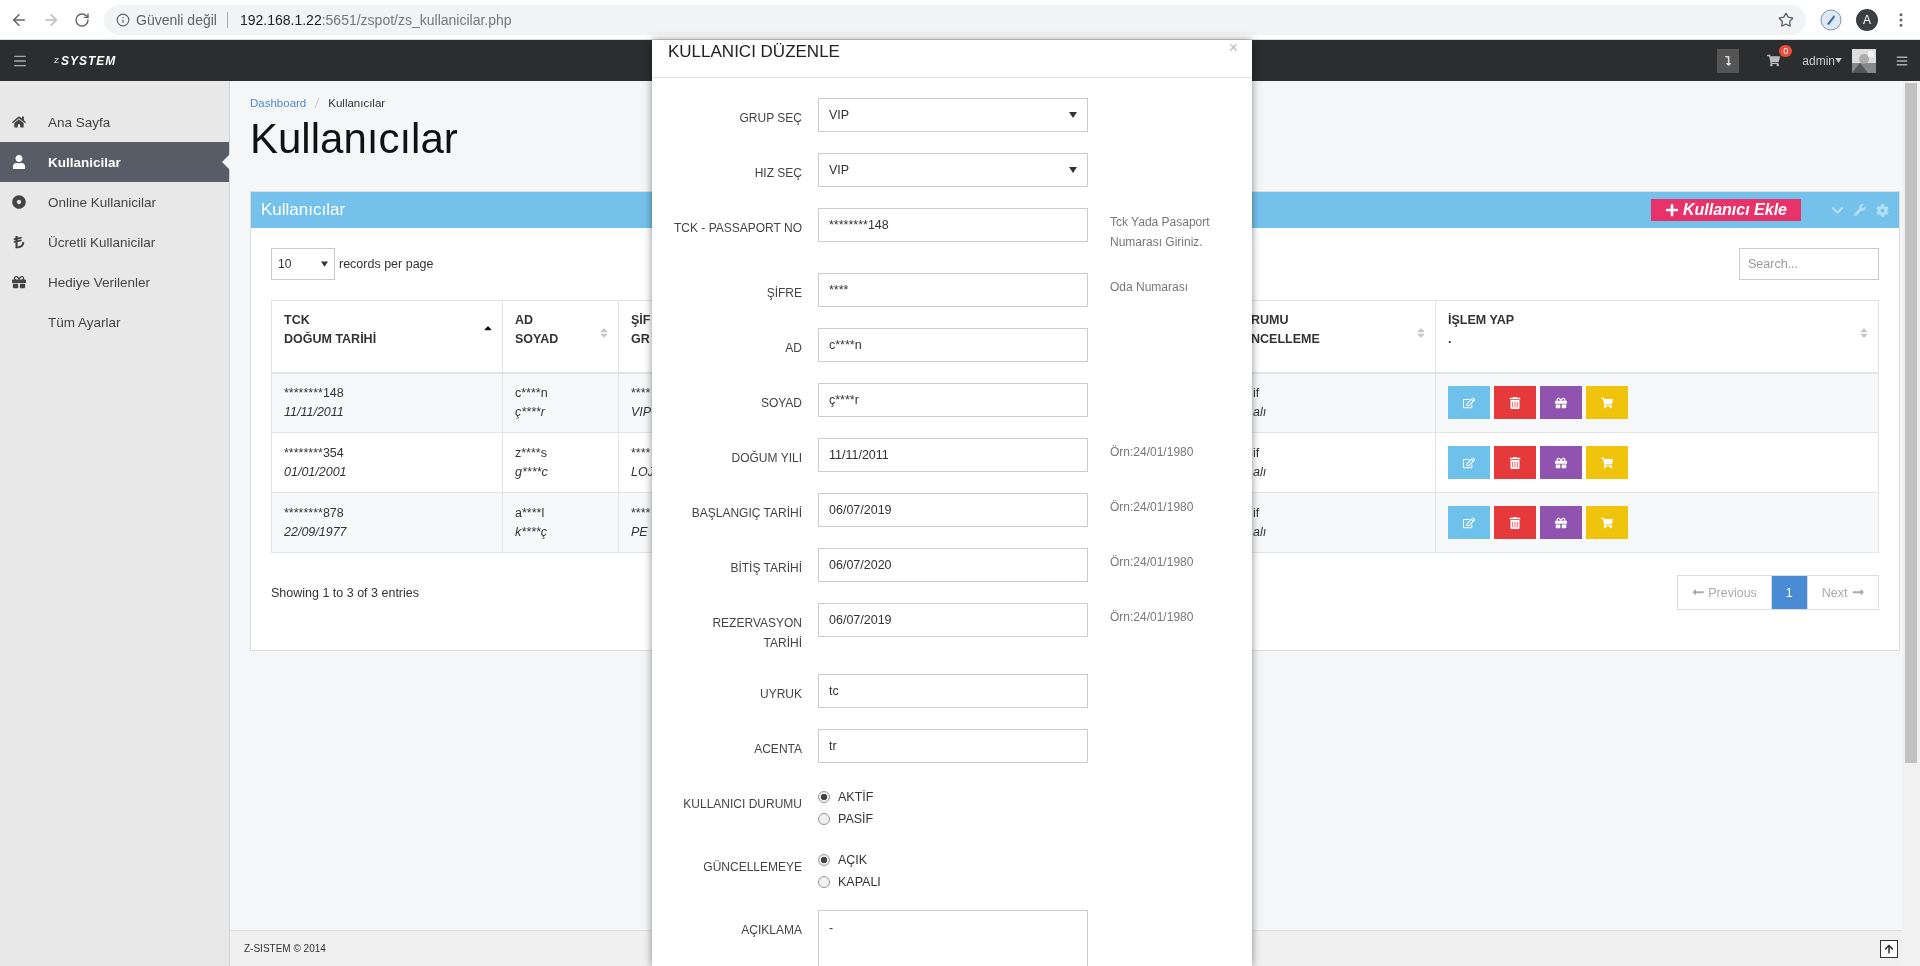 The image size is (1920, 966). What do you see at coordinates (849, 882) in the screenshot?
I see `radio-option: KAPALI` at bounding box center [849, 882].